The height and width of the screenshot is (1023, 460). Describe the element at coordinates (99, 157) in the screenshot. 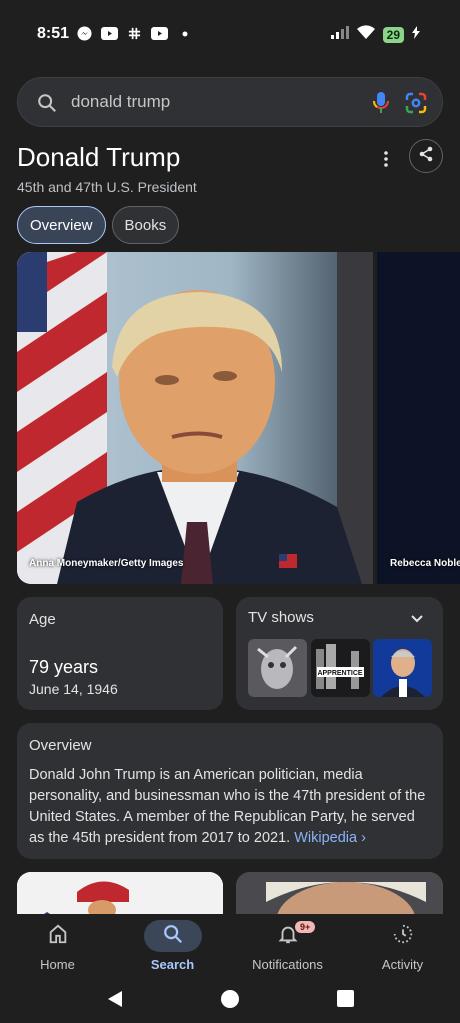

I see `entity-title: Donald Trump` at that location.